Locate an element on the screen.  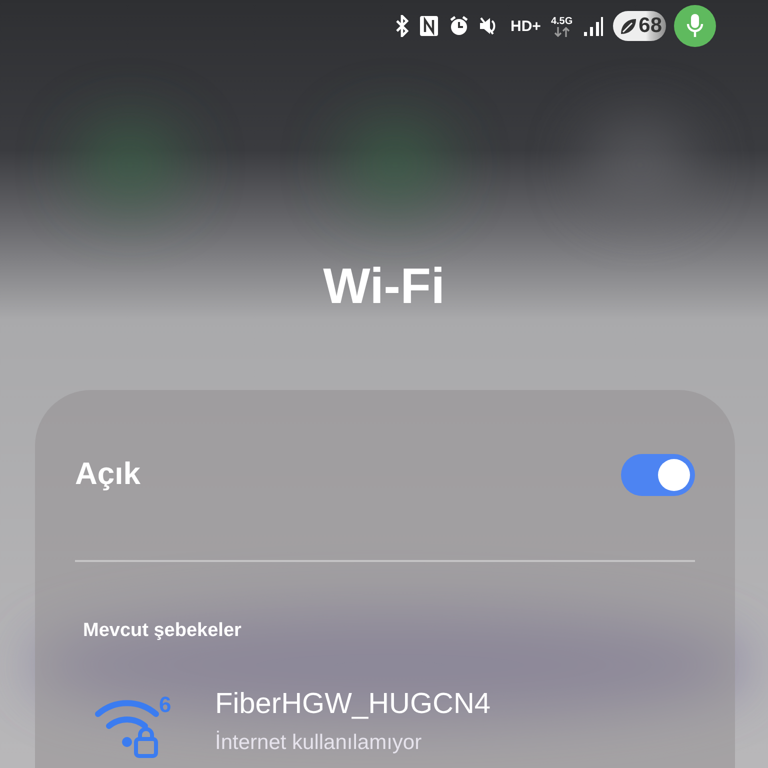
page-title: Wi-Fi is located at coordinates (384, 286).